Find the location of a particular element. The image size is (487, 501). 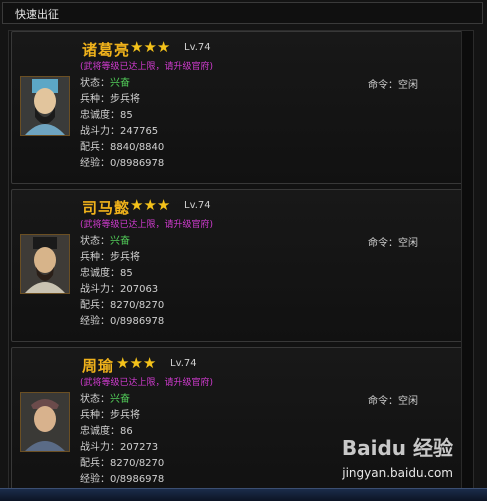

general-name: 诸葛亮 is located at coordinates (106, 50).